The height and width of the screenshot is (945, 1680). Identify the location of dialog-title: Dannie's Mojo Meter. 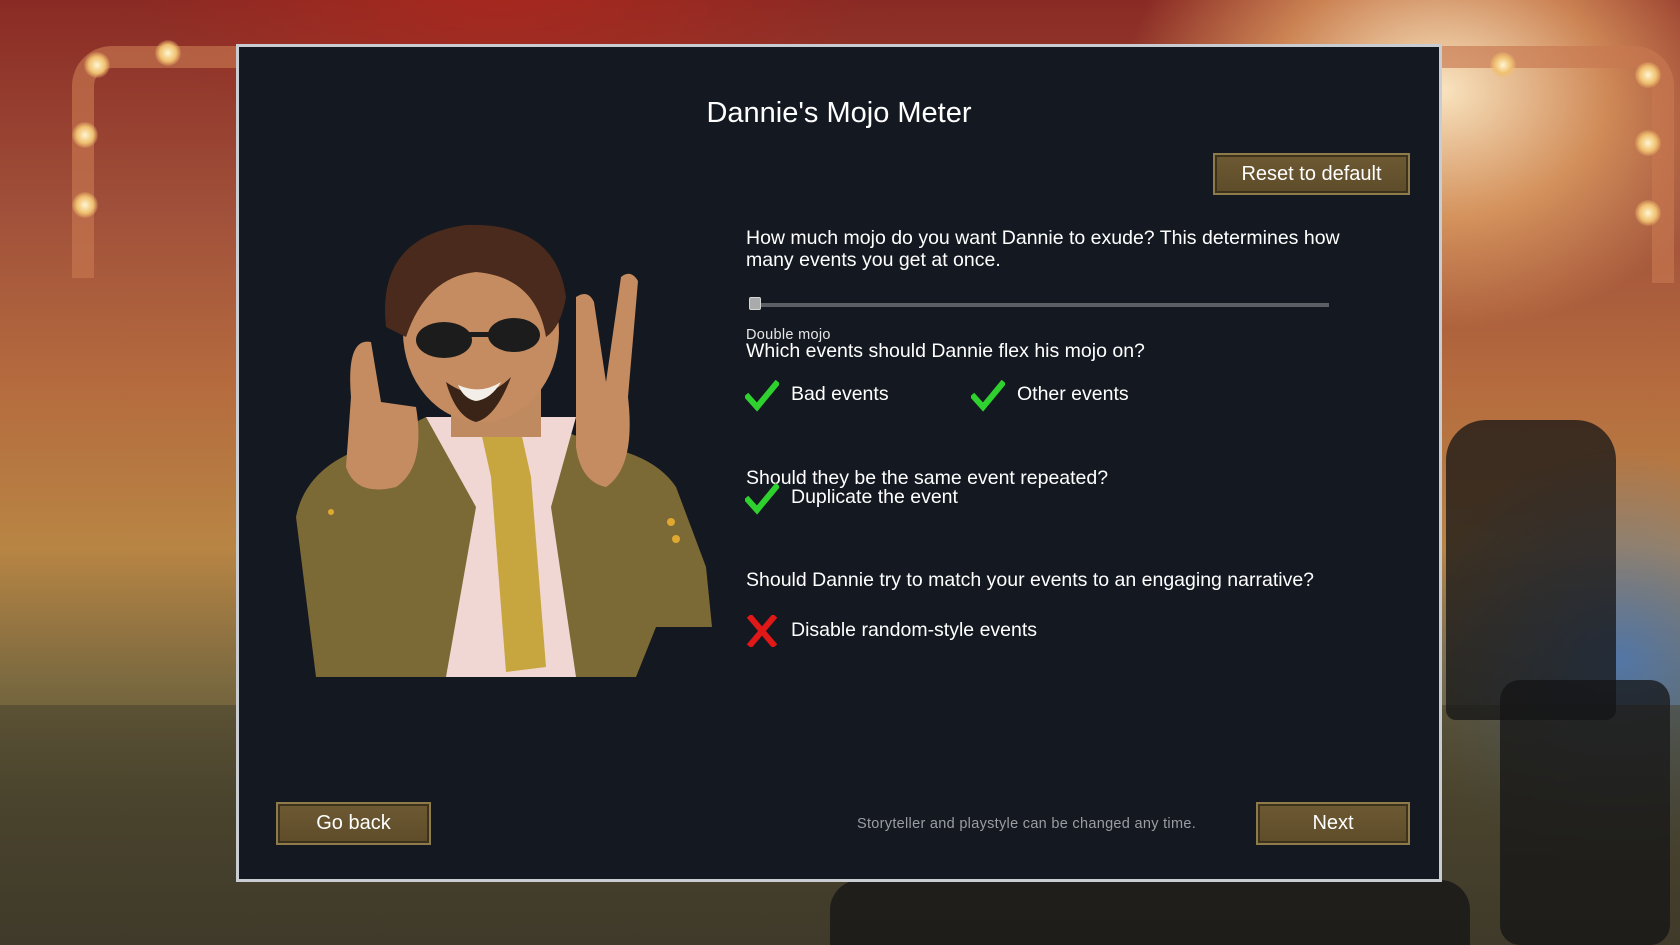
(839, 113).